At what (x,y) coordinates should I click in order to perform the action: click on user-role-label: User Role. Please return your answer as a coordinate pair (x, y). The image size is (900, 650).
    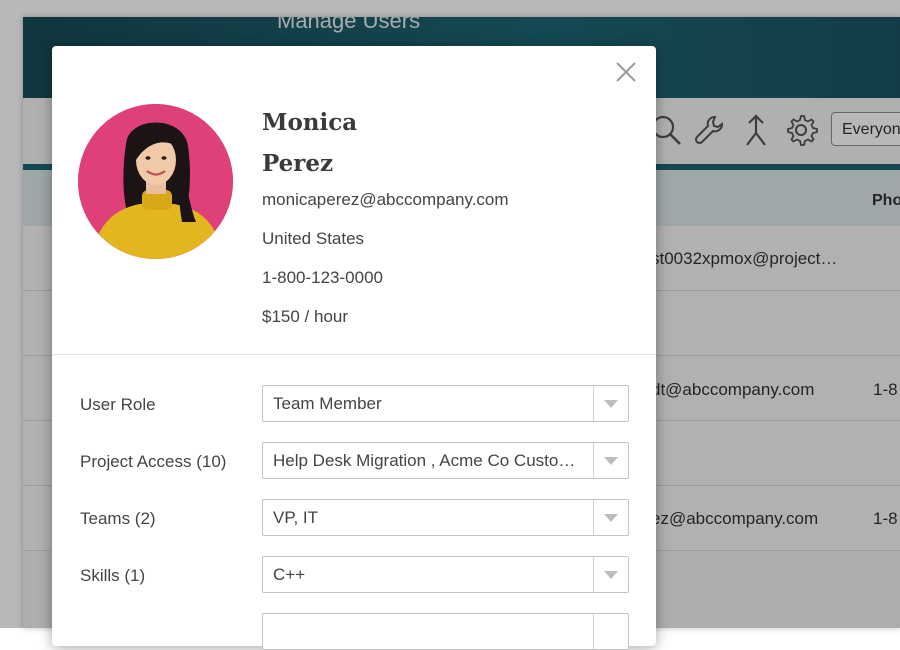
    Looking at the image, I should click on (118, 404).